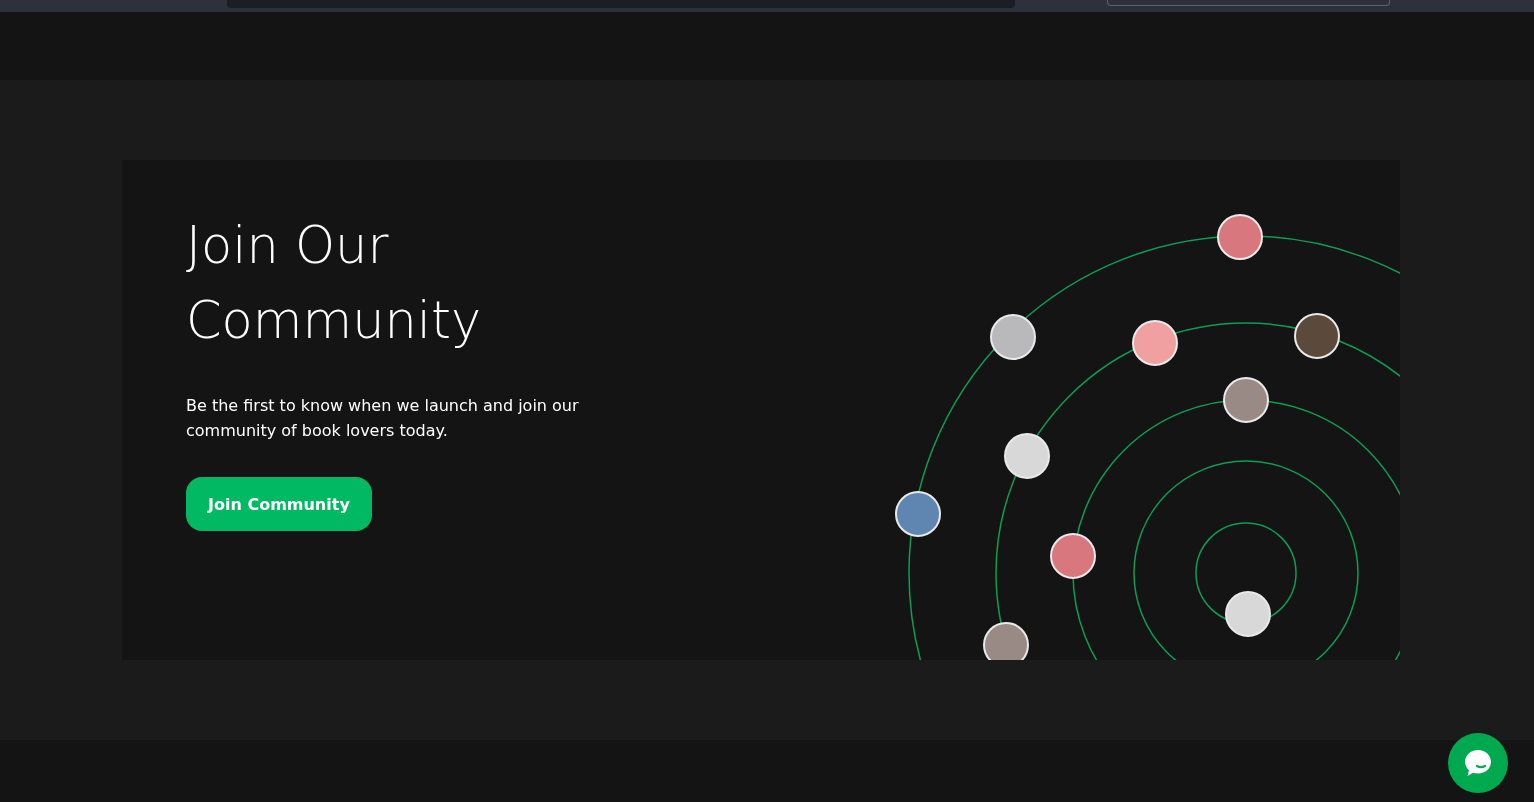  Describe the element at coordinates (334, 283) in the screenshot. I see `section-title: Join Our Community` at that location.